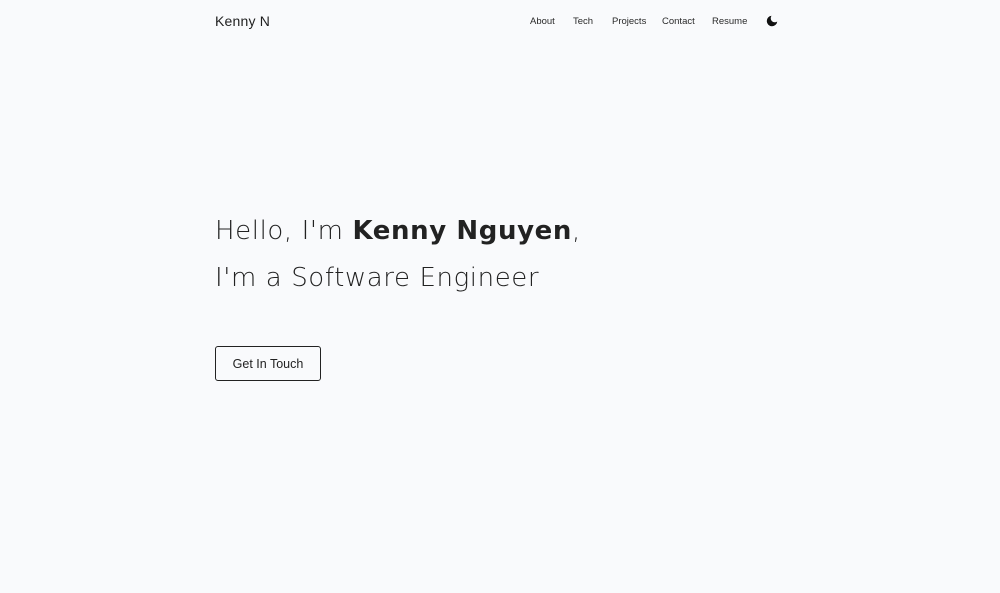 This screenshot has height=593, width=1000. I want to click on nav-link-projects: Projects, so click(629, 21).